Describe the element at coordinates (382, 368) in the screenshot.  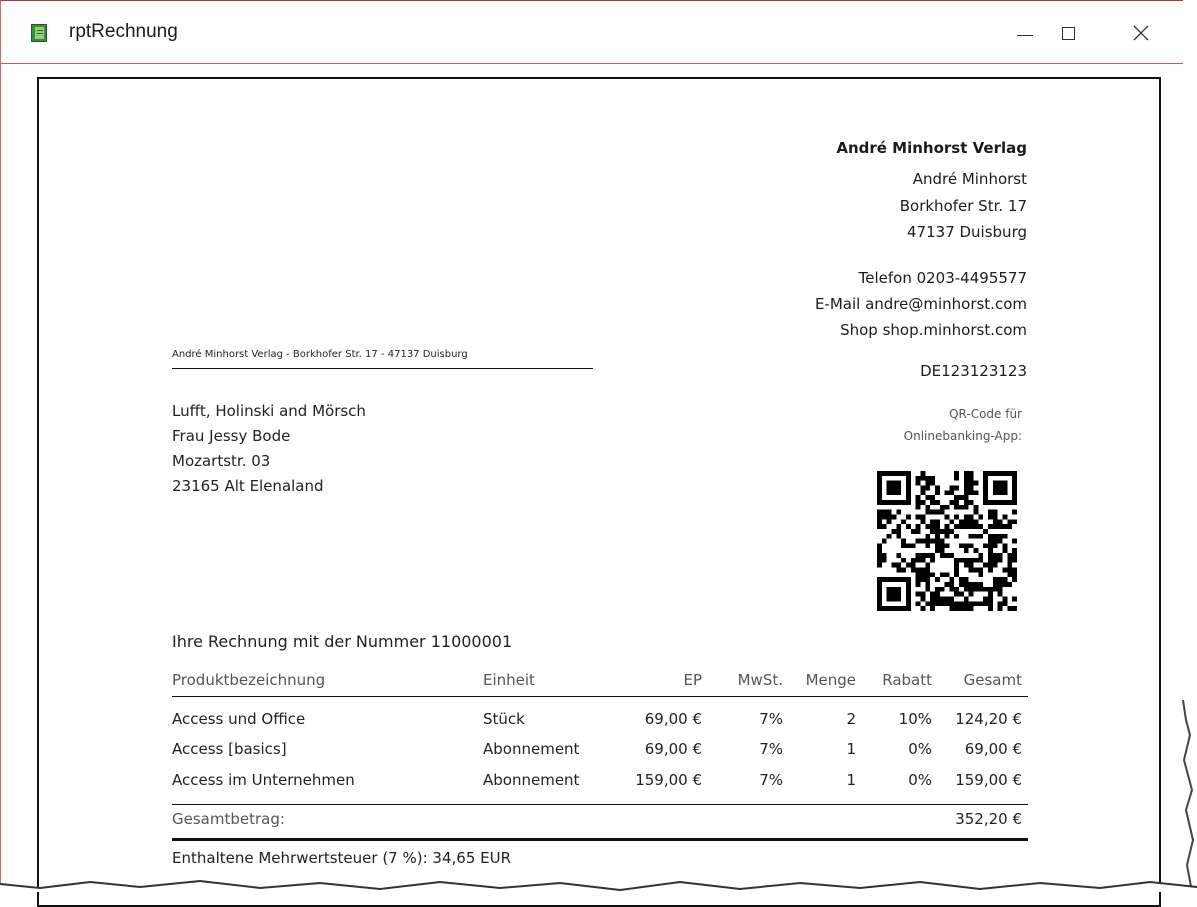
I see `return-address-rule` at that location.